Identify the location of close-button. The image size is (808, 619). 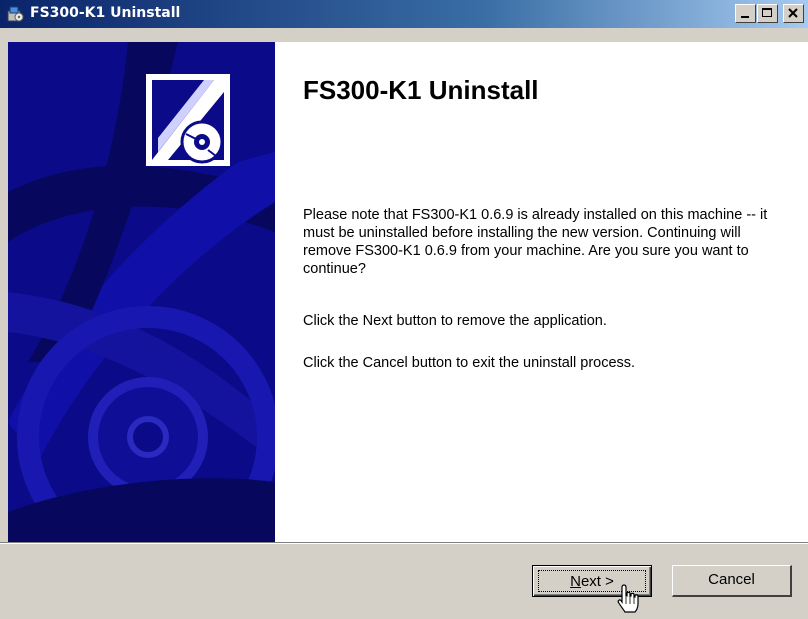
(793, 13).